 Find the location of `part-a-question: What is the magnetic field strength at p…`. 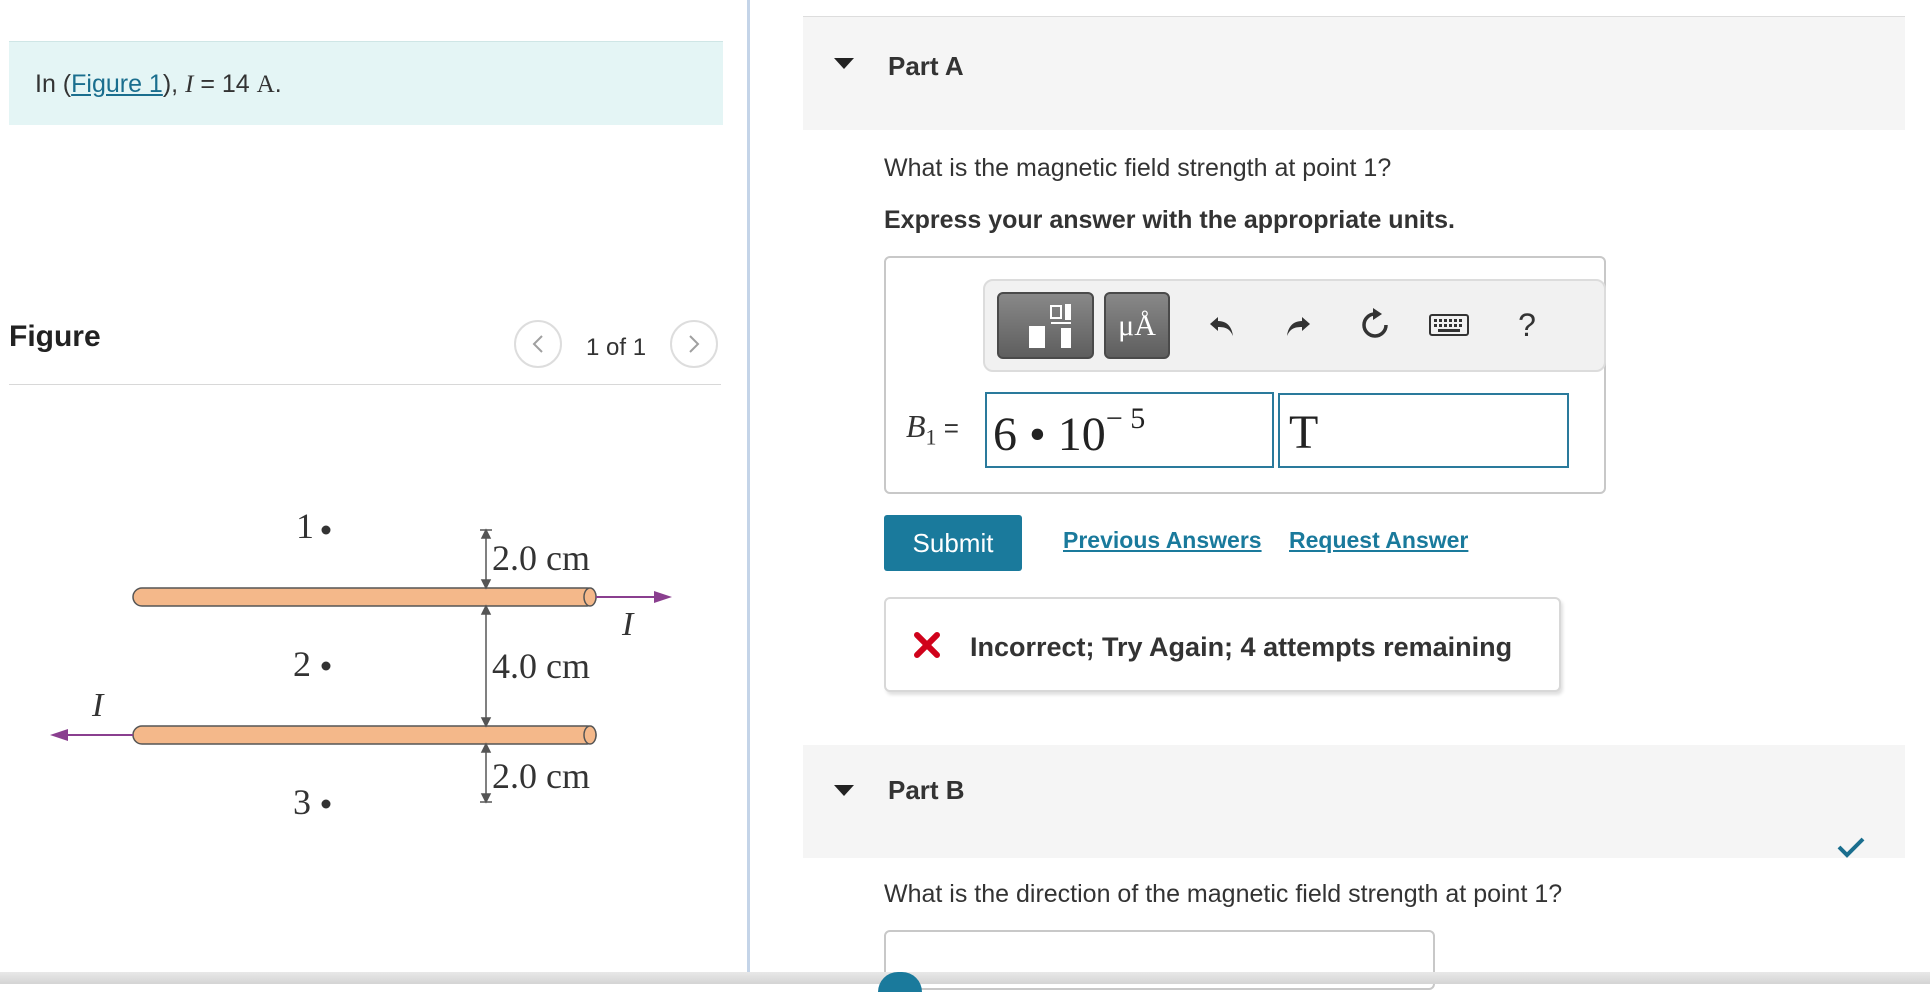

part-a-question: What is the magnetic field strength at p… is located at coordinates (1138, 168).